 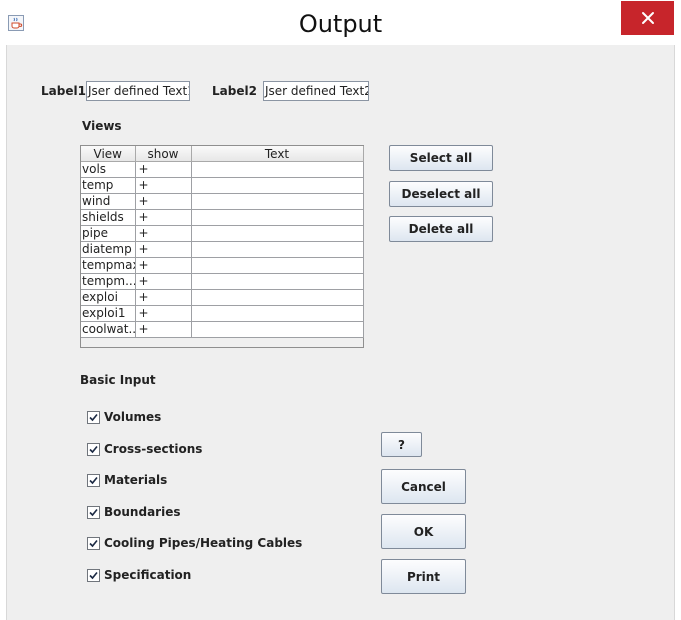 I want to click on checkbox-cooling-pipes: Cooling Pipes/Heating Cables, so click(x=194, y=543).